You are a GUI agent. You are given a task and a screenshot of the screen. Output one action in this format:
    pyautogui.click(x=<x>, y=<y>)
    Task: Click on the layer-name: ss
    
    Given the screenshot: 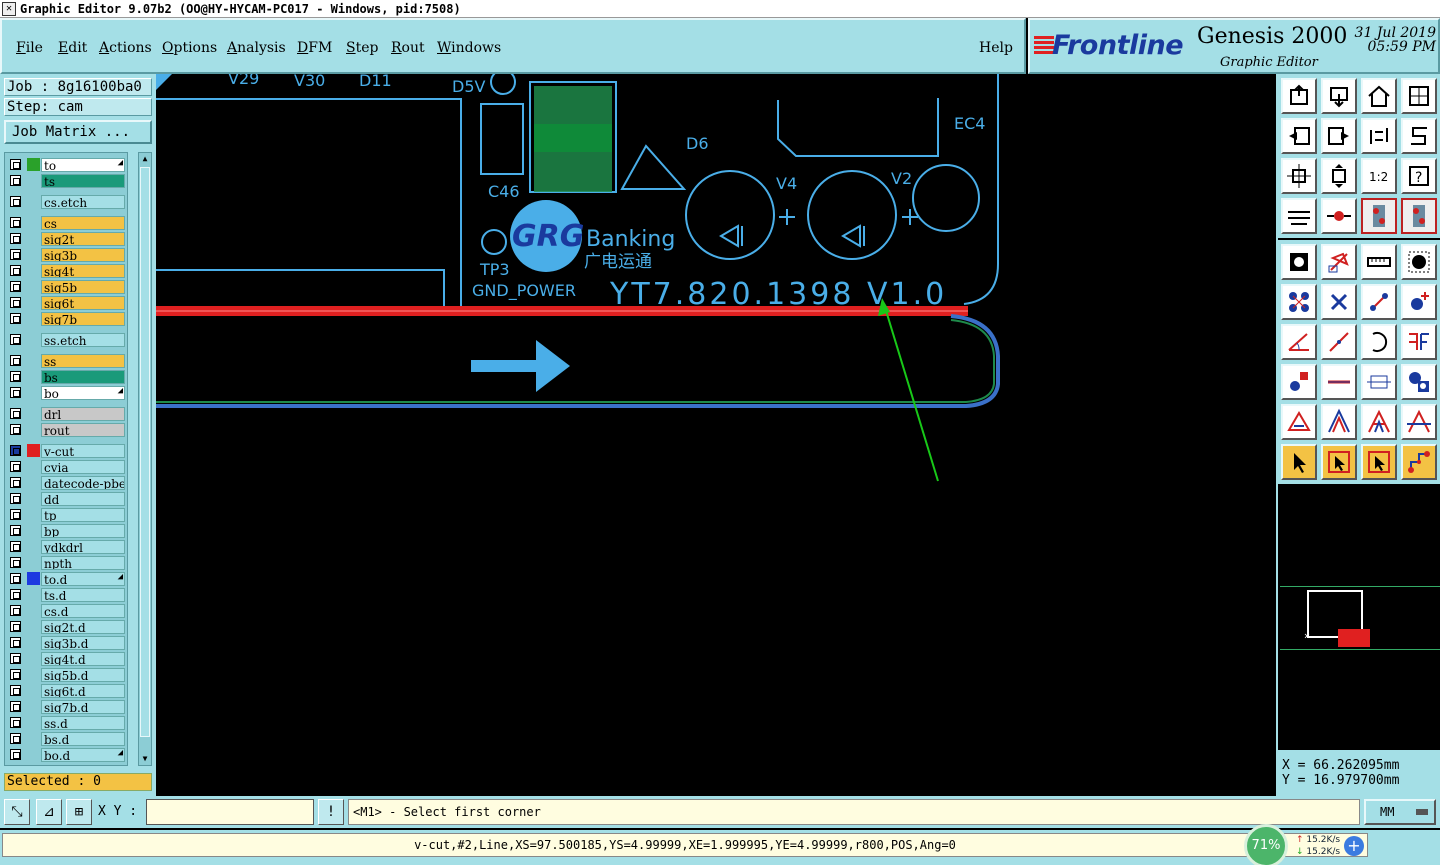 What is the action you would take?
    pyautogui.click(x=83, y=361)
    